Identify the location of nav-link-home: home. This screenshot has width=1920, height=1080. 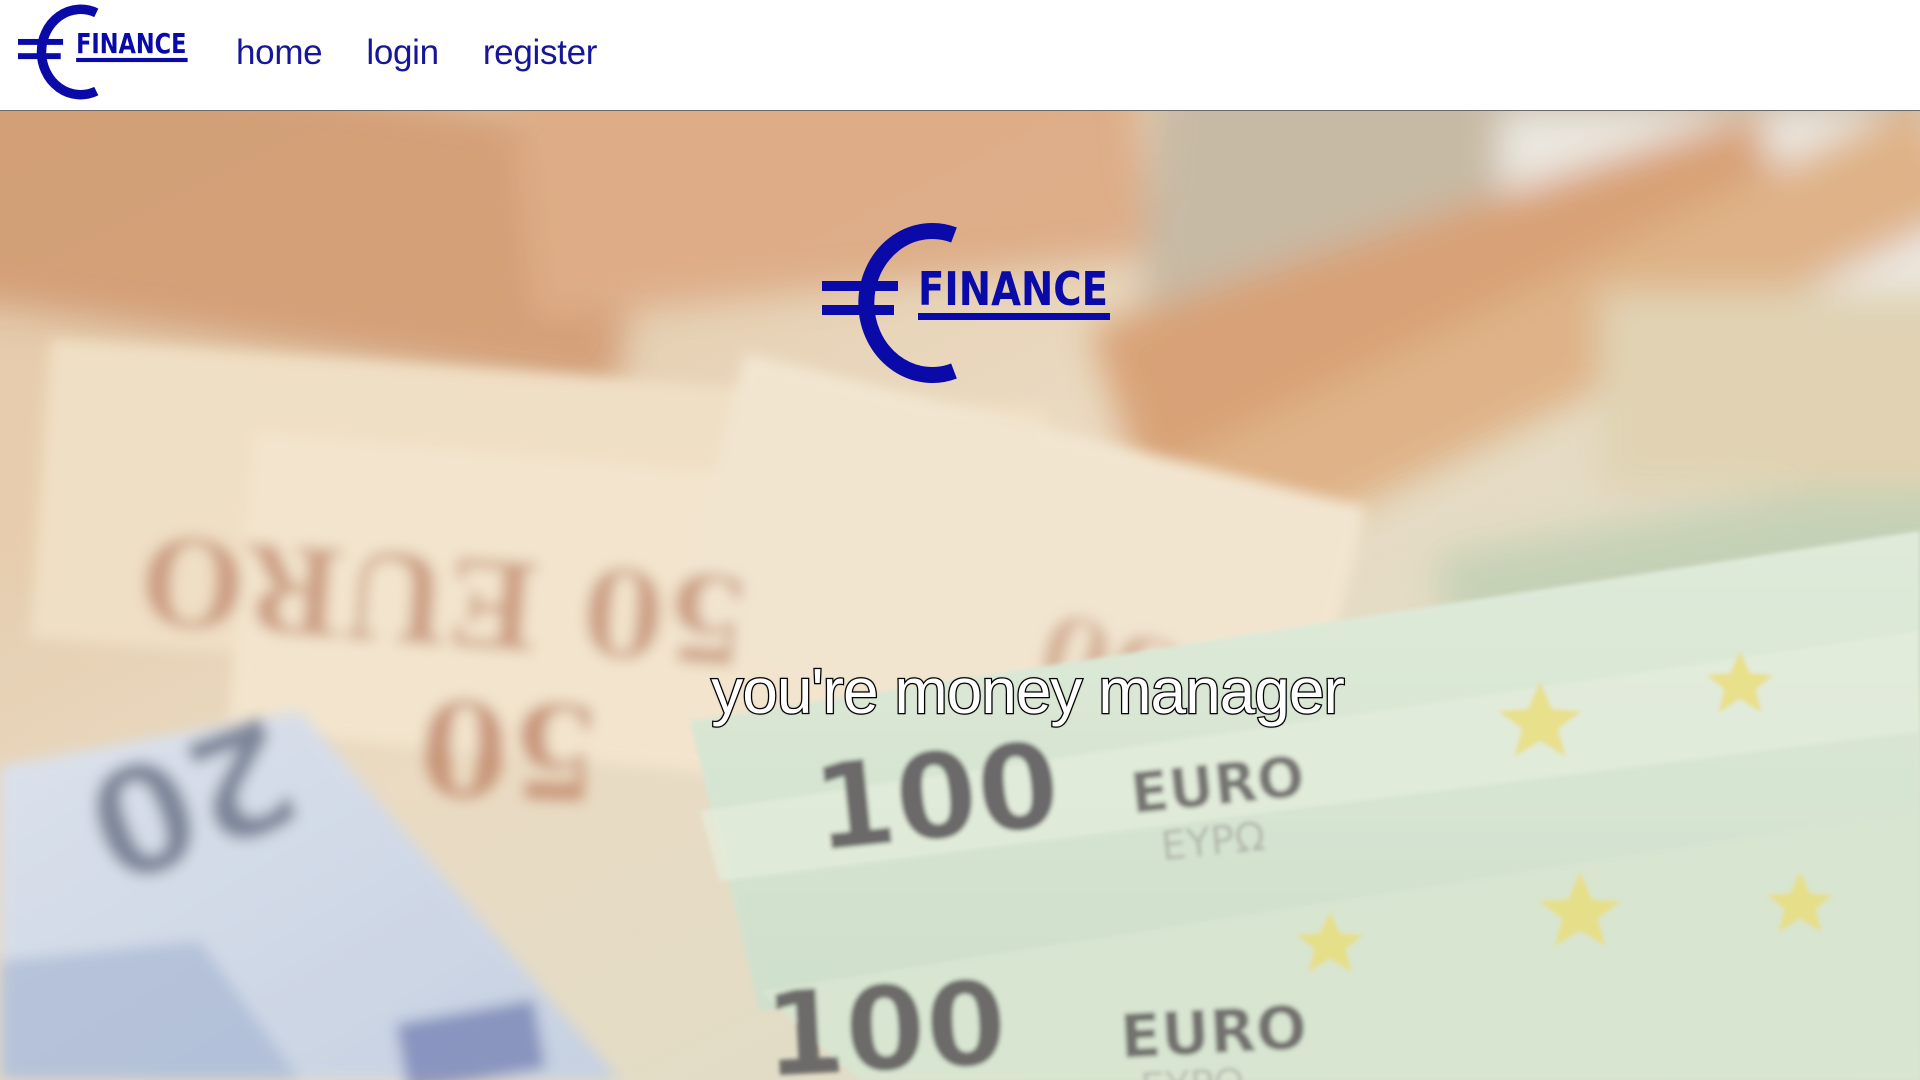
(279, 53).